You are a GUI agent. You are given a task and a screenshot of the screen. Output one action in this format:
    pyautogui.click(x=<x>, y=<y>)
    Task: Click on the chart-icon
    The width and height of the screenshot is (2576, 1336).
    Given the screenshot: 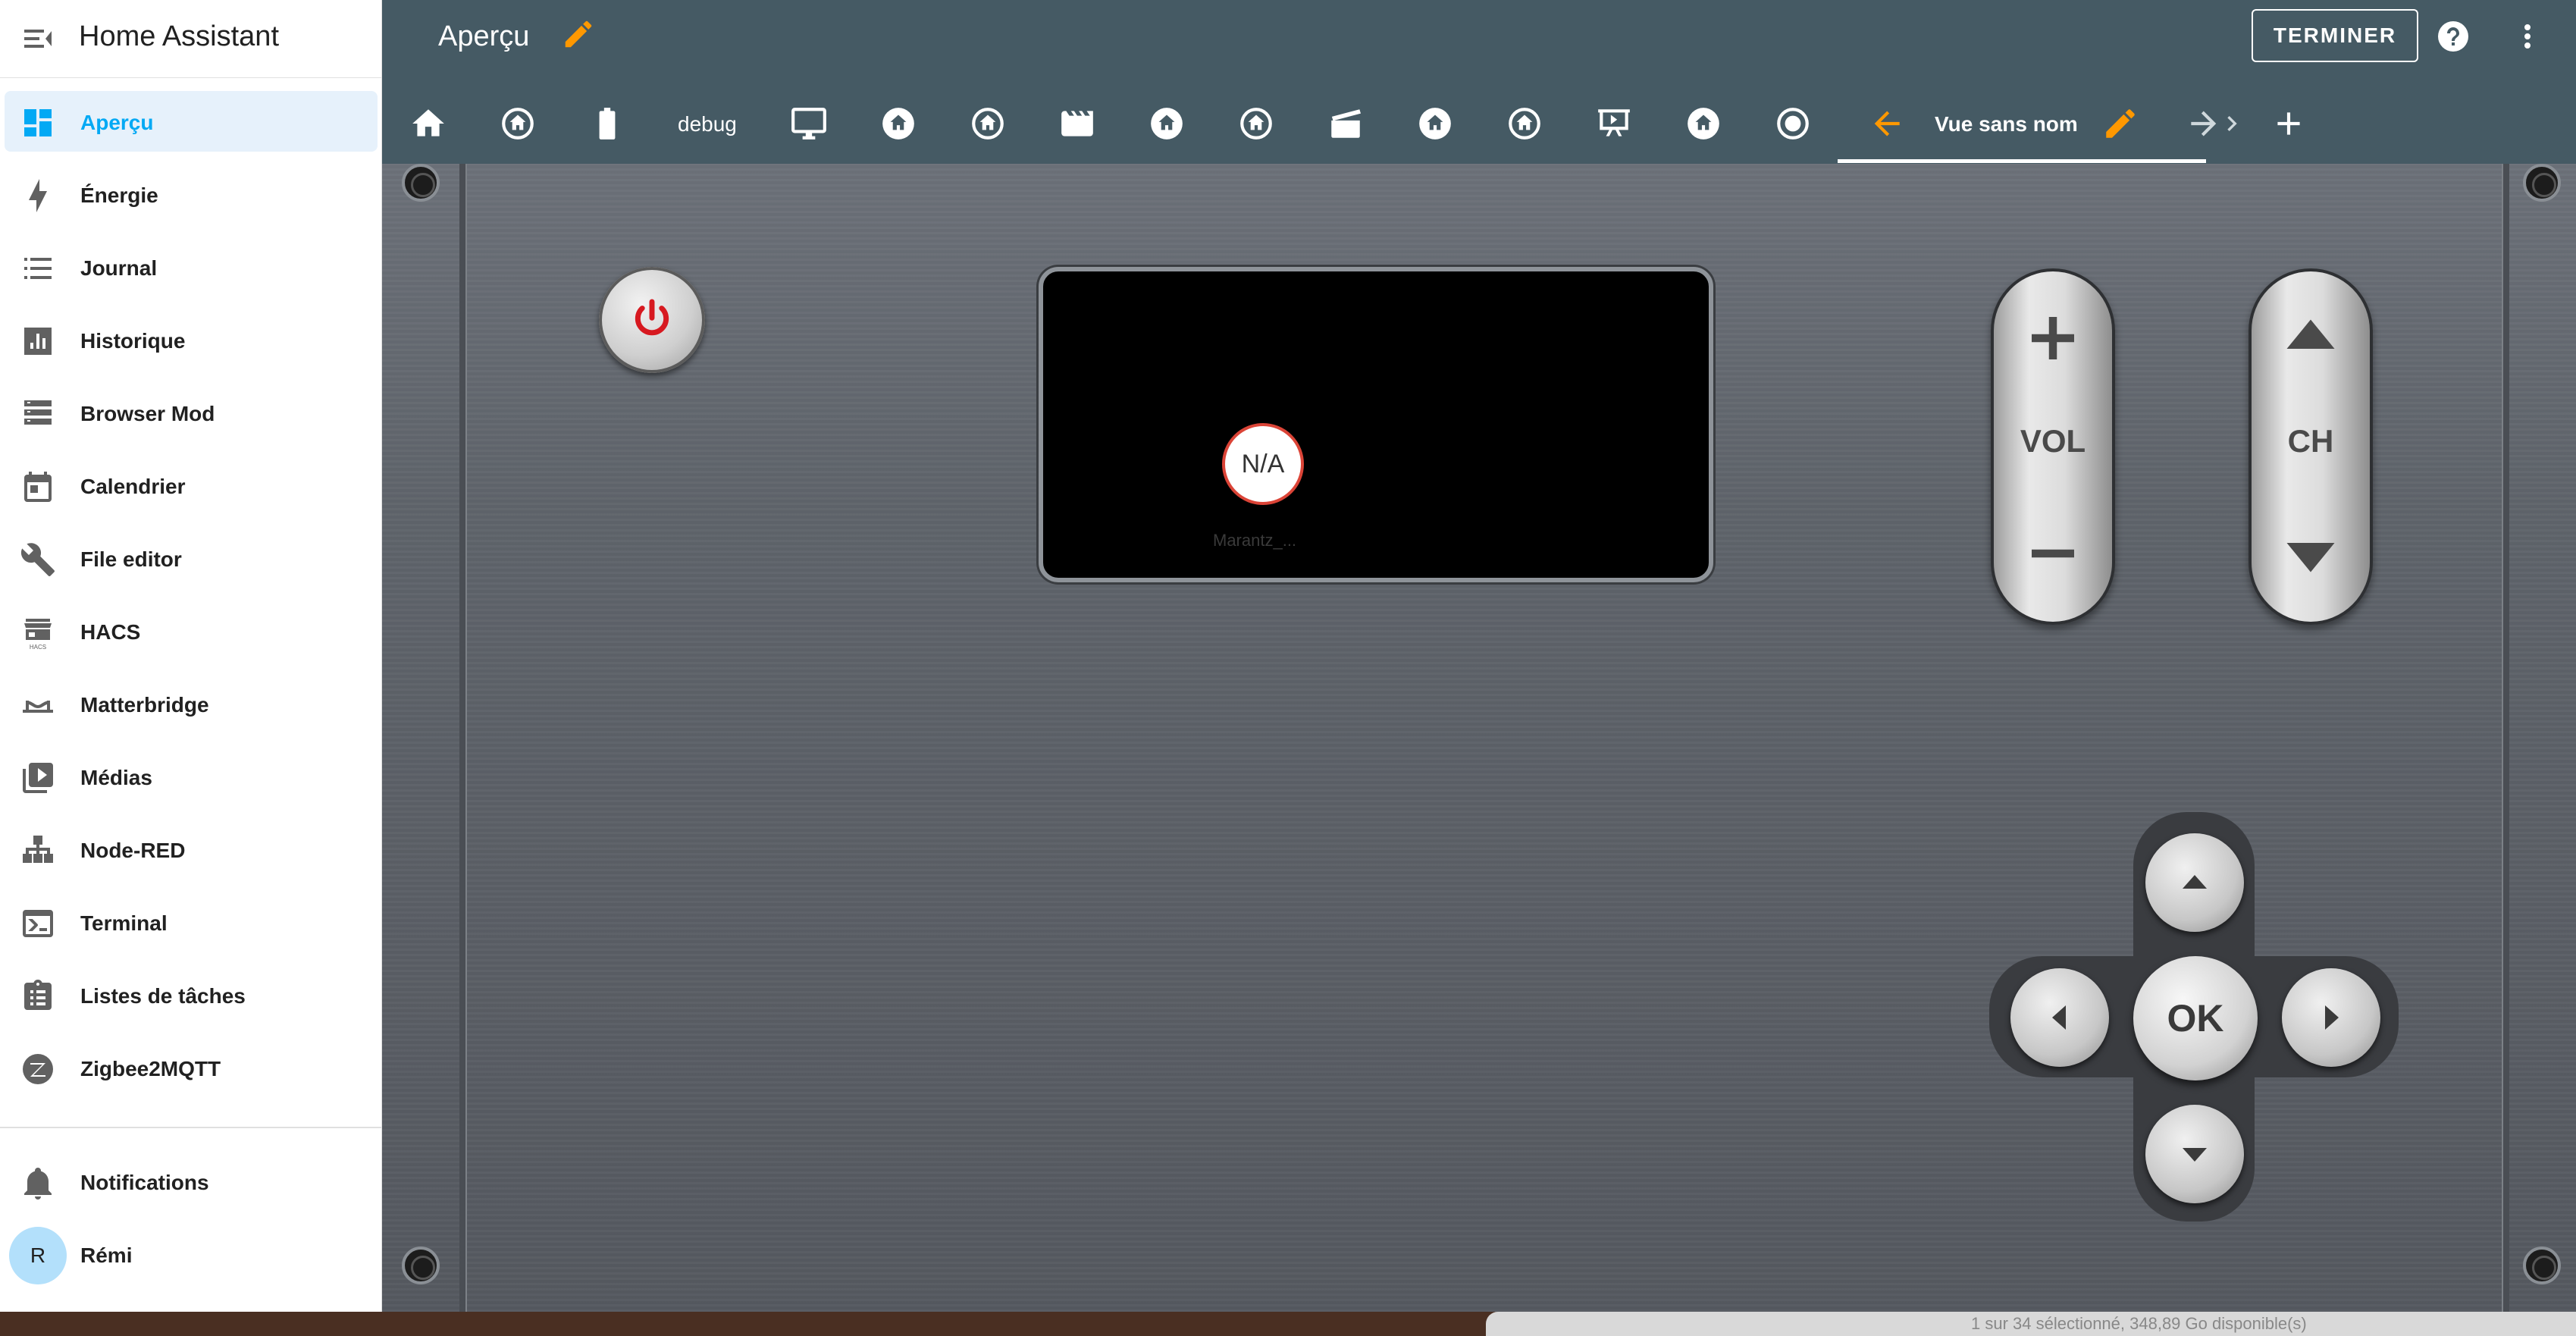 What is the action you would take?
    pyautogui.click(x=38, y=341)
    